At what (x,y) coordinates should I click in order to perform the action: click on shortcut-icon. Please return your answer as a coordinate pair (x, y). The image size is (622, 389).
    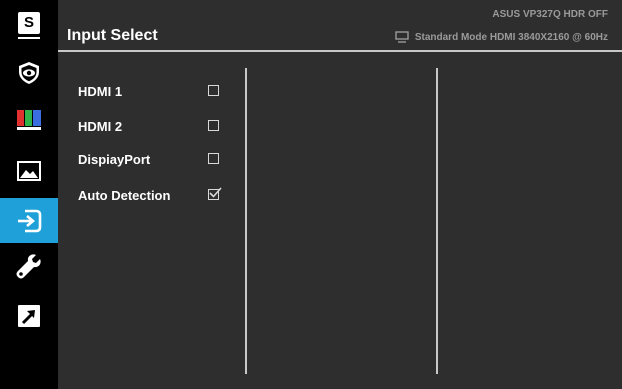
    Looking at the image, I should click on (29, 315).